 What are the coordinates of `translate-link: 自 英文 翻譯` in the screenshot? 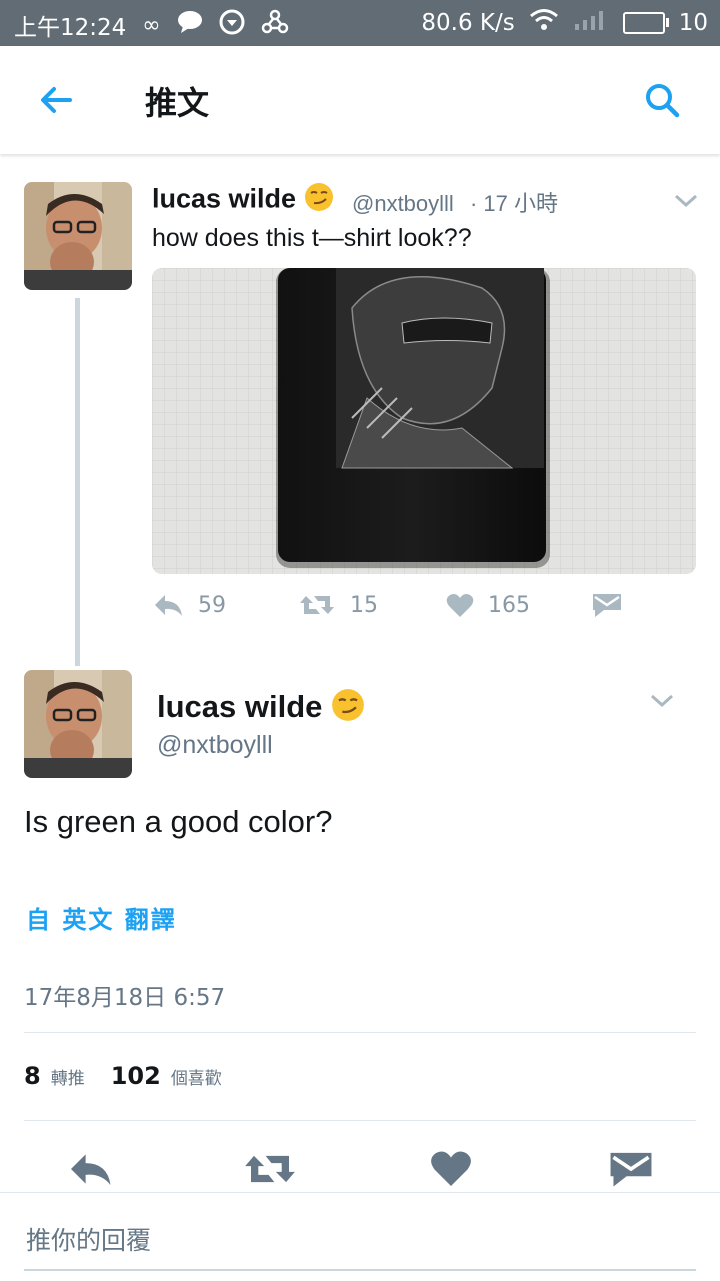 It's located at (101, 917).